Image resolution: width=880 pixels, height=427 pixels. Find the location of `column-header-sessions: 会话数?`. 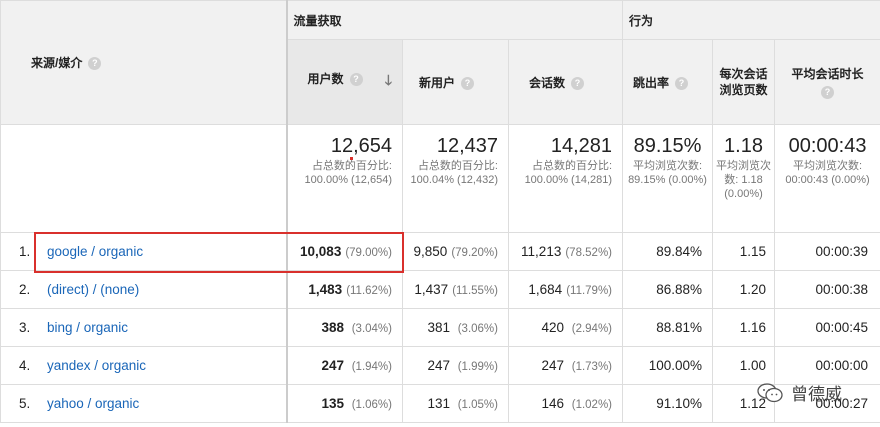

column-header-sessions: 会话数? is located at coordinates (565, 82).